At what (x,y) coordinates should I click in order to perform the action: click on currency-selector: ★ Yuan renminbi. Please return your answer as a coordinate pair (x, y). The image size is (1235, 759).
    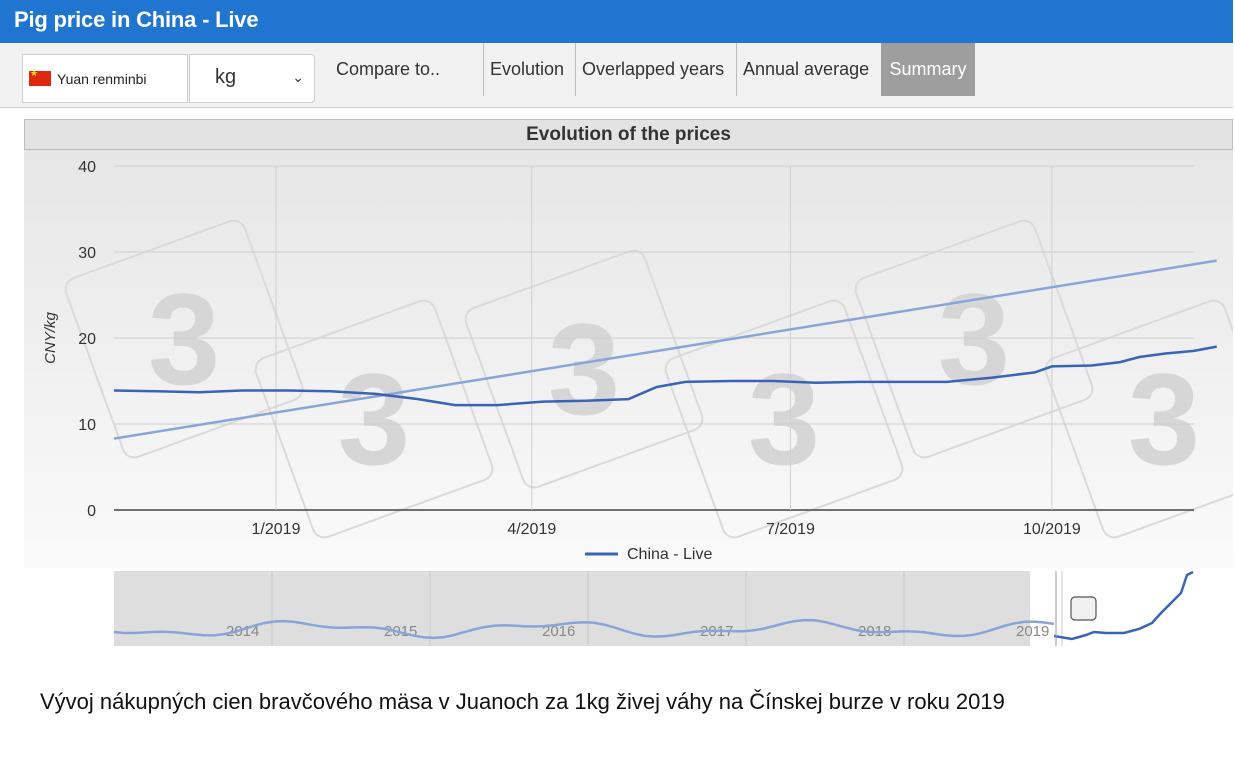
    Looking at the image, I should click on (105, 78).